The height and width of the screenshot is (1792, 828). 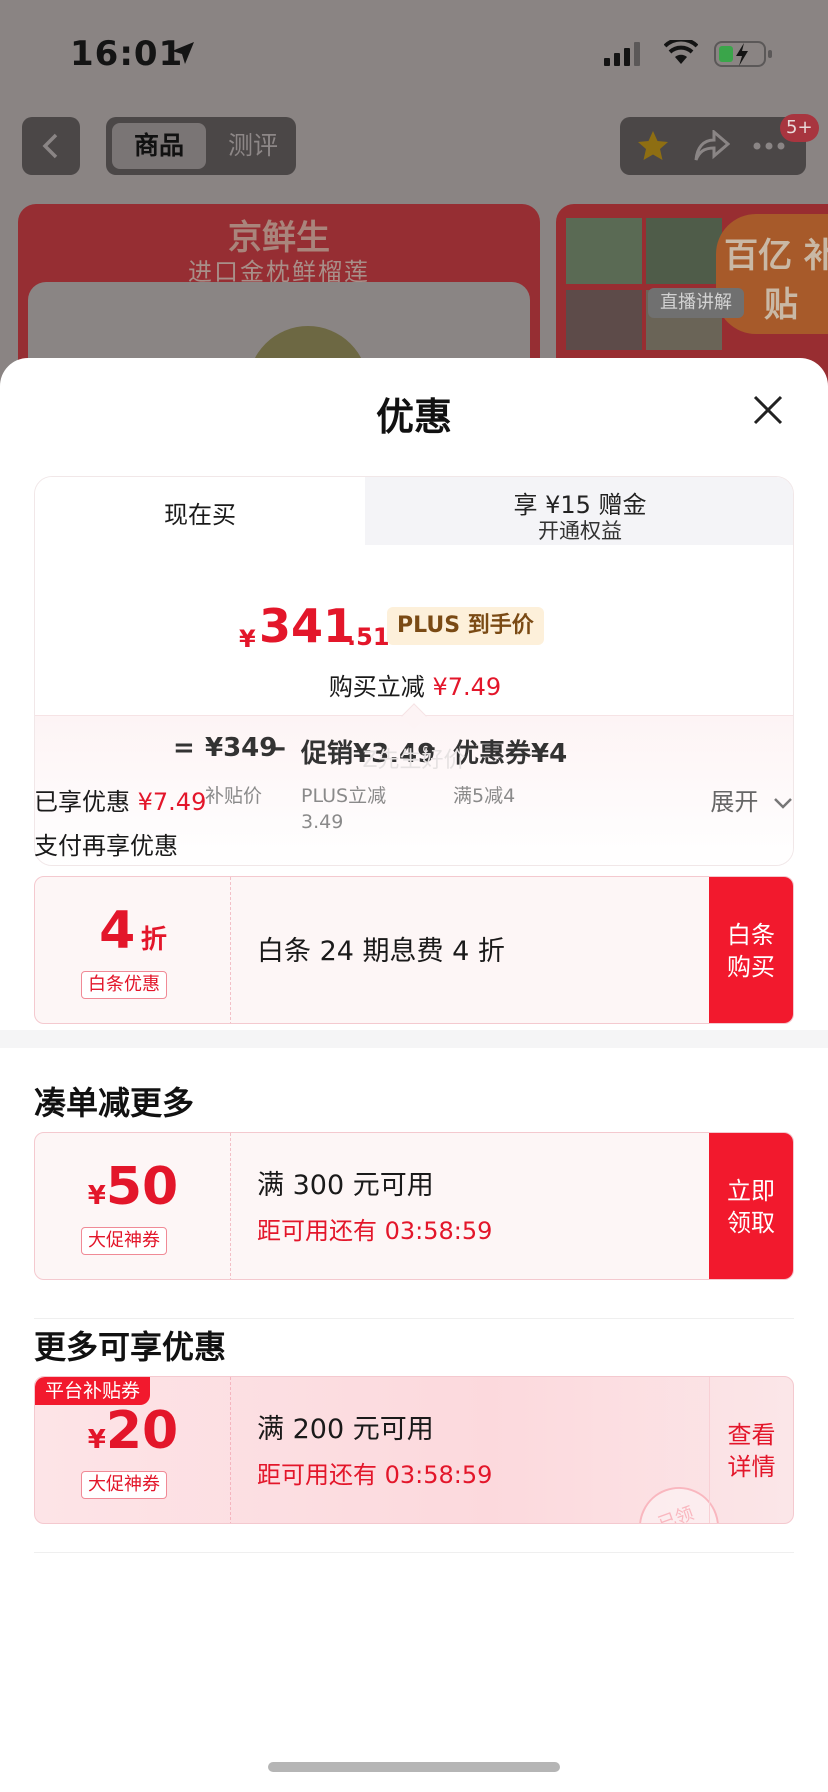 I want to click on tab-product: 商品, so click(x=159, y=146).